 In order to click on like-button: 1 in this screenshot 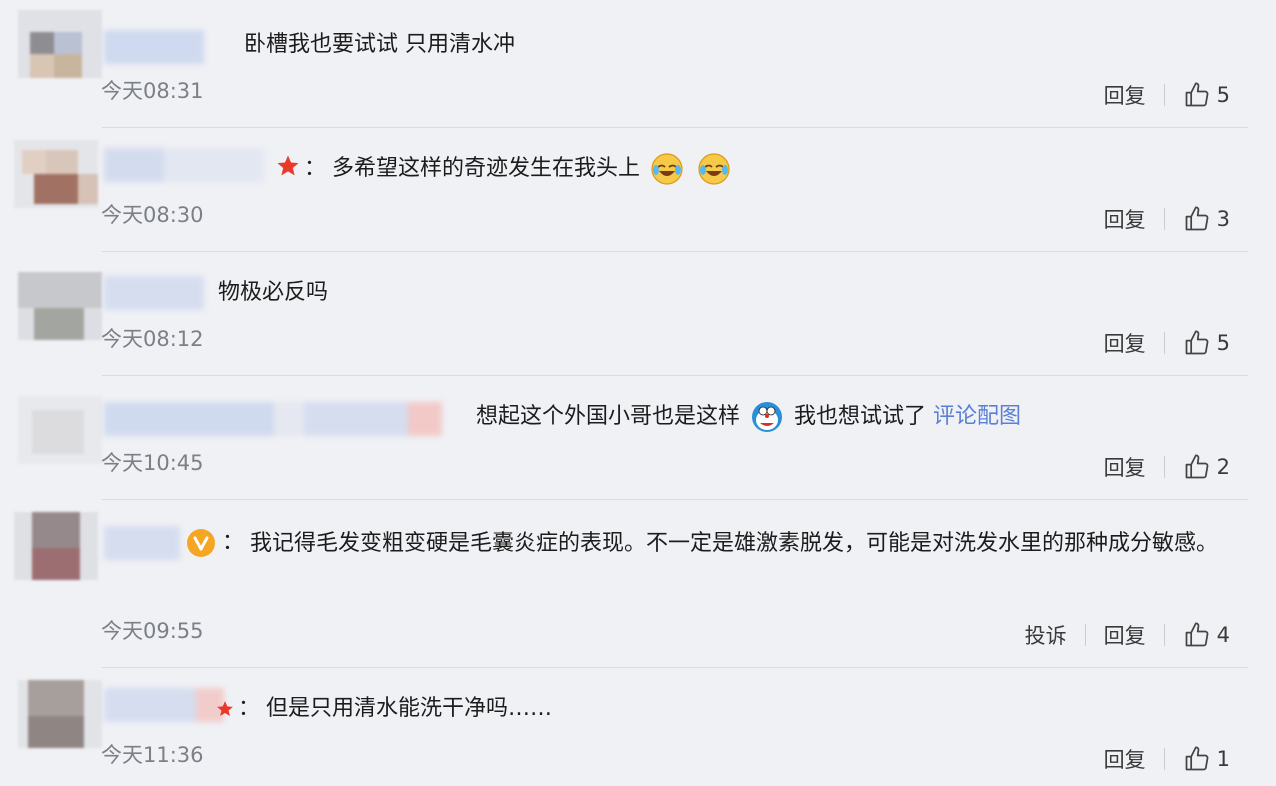, I will do `click(1206, 759)`.